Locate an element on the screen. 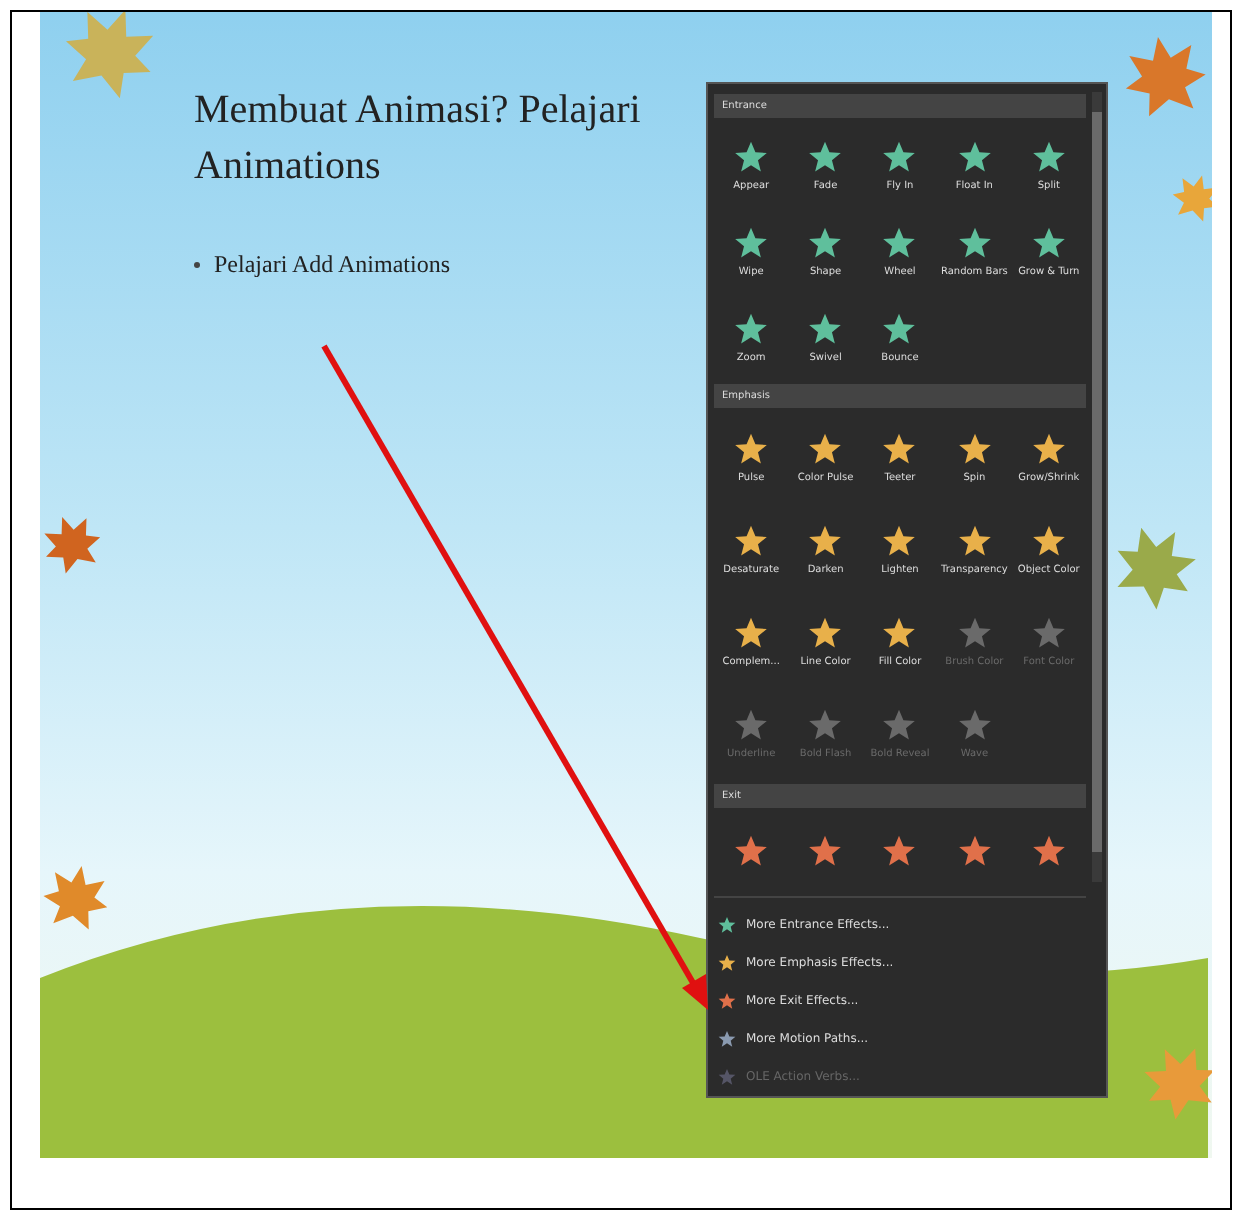  bullet-icon is located at coordinates (197, 265).